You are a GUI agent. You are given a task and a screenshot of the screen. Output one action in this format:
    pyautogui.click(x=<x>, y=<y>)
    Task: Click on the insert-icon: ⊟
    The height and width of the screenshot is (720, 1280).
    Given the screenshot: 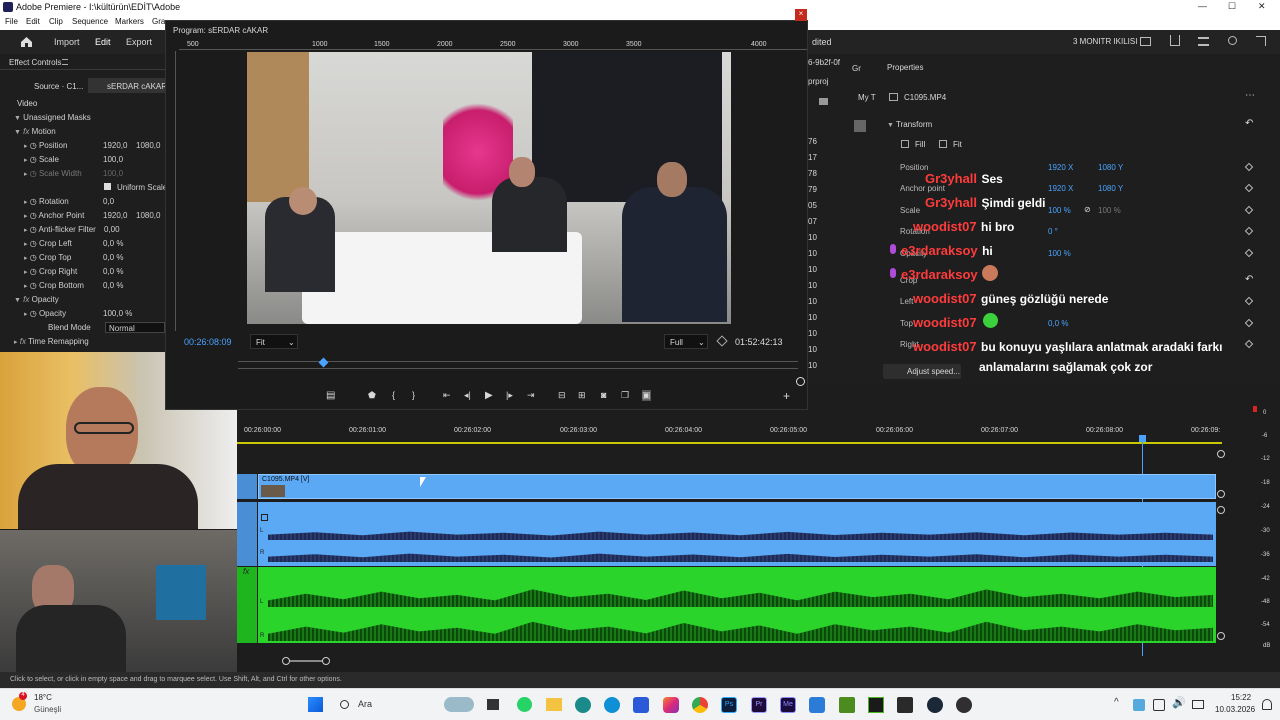 What is the action you would take?
    pyautogui.click(x=562, y=395)
    